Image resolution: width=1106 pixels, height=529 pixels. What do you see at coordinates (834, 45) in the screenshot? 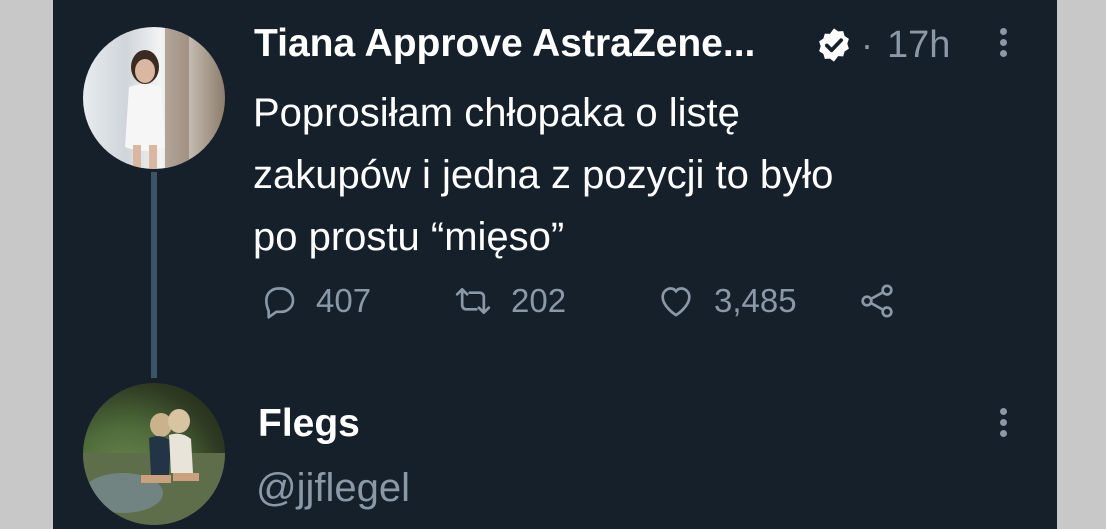
I see `verified-badge-icon` at bounding box center [834, 45].